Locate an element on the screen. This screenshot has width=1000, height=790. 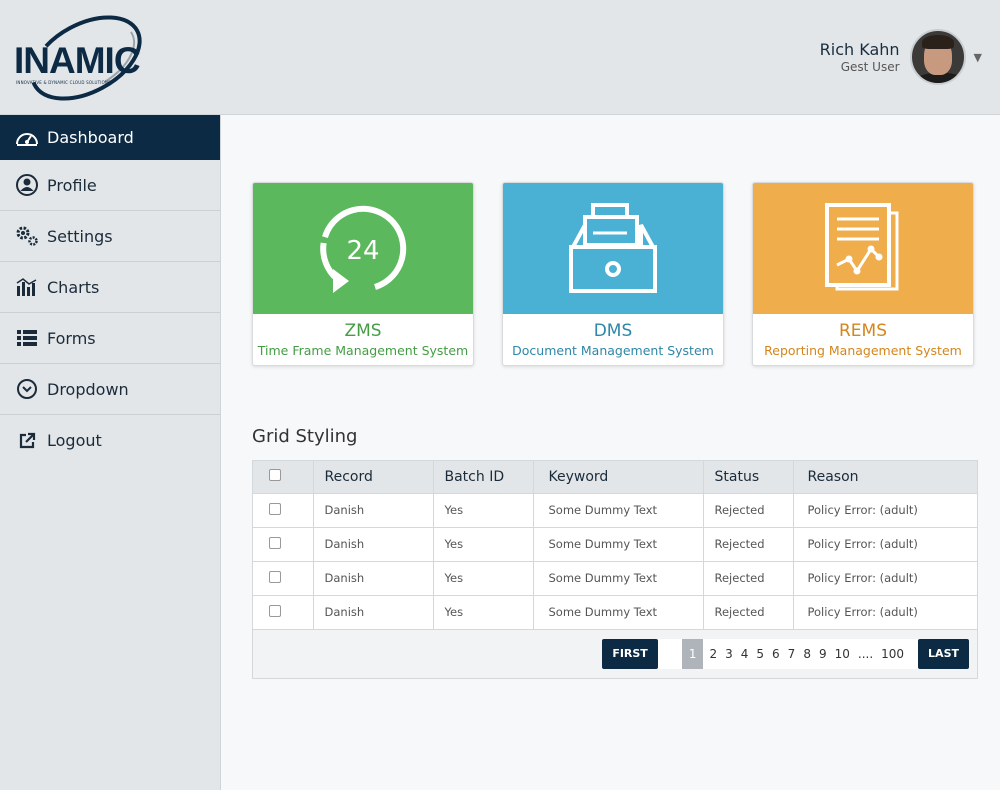
page-link: 9 is located at coordinates (823, 654).